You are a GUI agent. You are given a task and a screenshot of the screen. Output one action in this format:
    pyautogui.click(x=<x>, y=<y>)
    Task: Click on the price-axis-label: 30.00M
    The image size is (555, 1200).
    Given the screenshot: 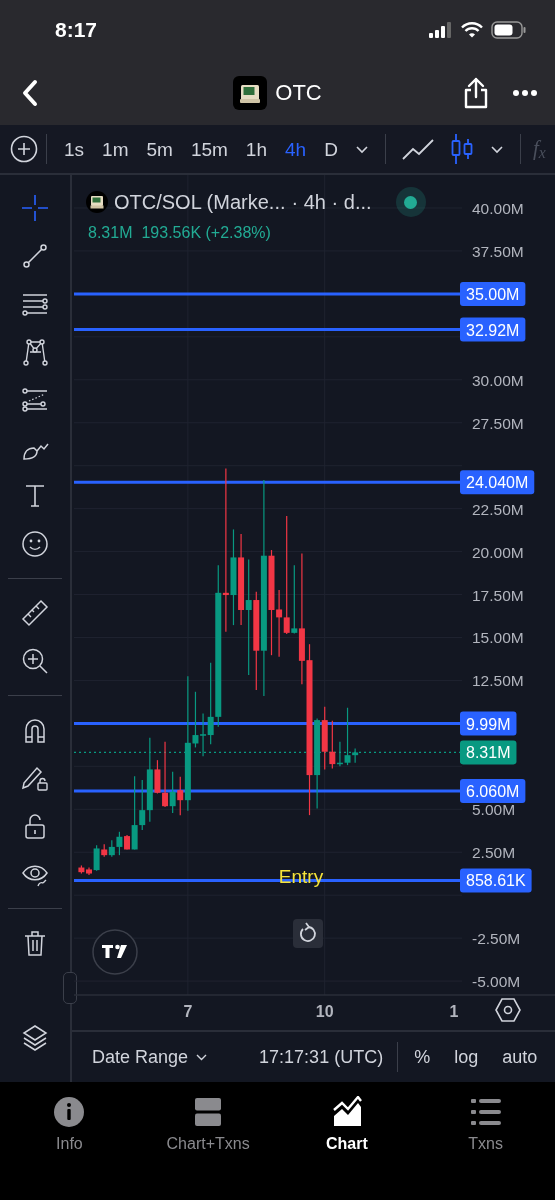 What is the action you would take?
    pyautogui.click(x=498, y=380)
    